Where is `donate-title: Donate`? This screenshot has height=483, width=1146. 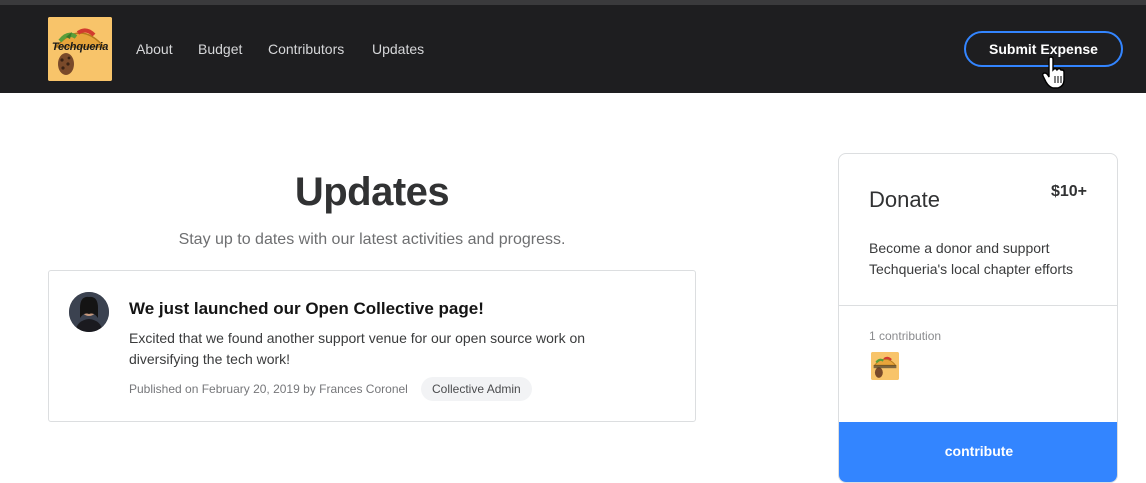 donate-title: Donate is located at coordinates (904, 199).